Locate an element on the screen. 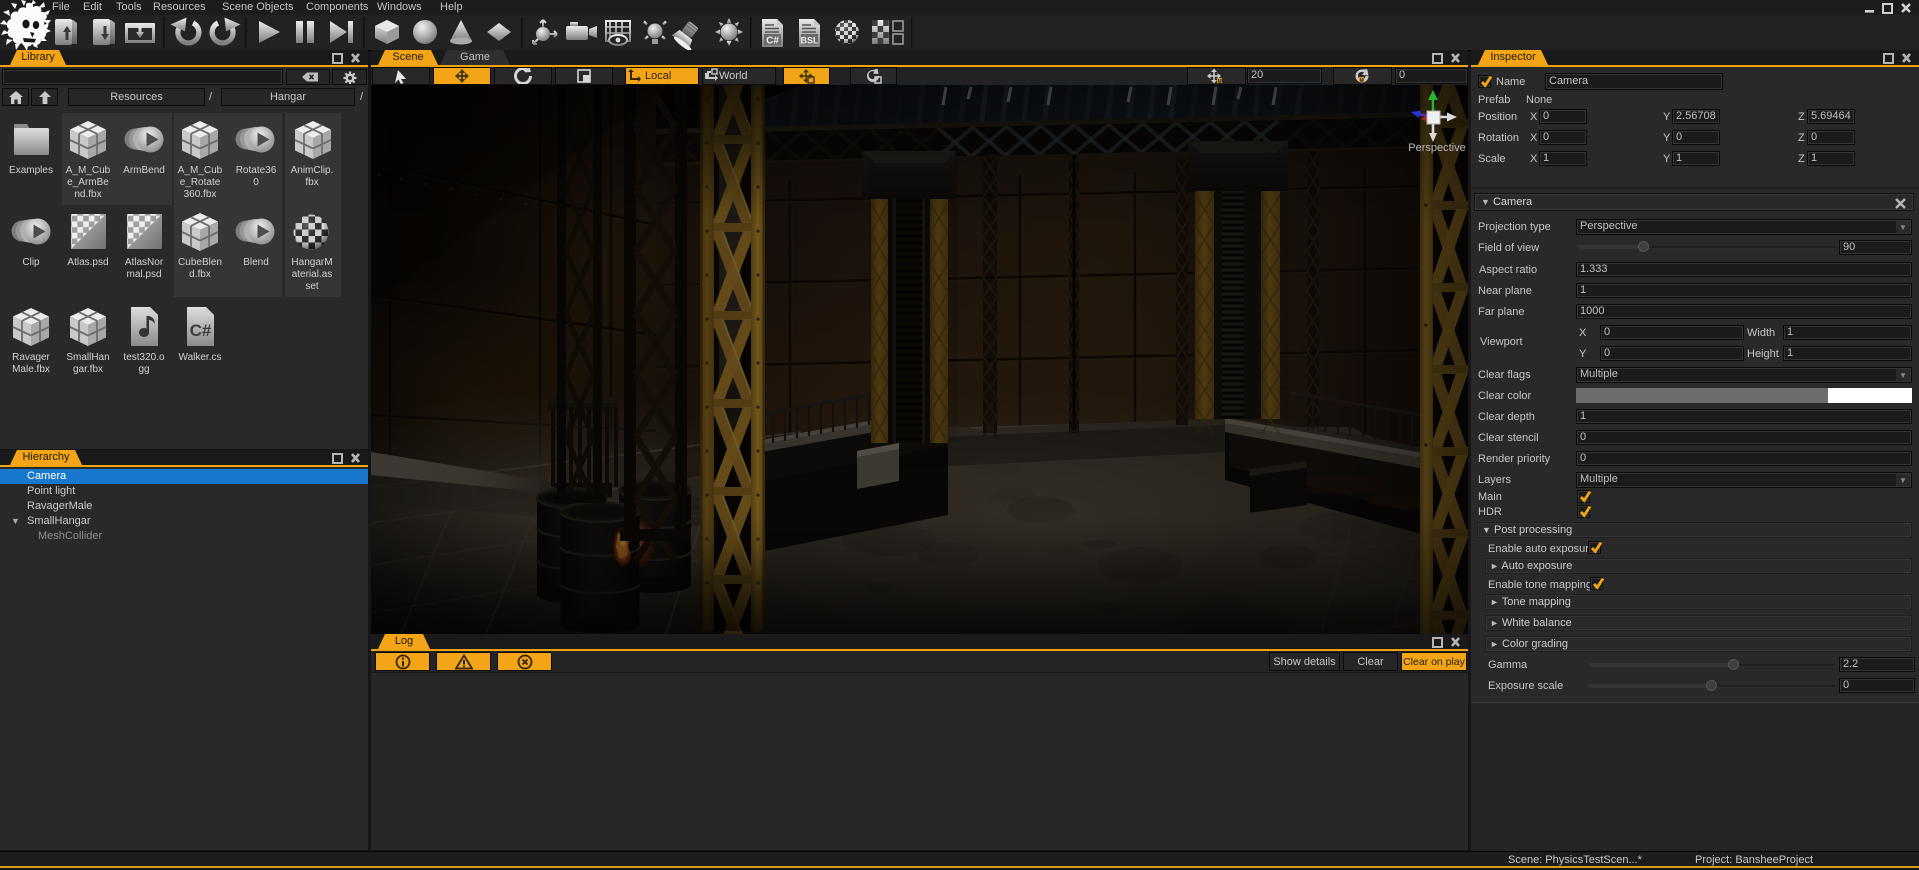  svg-text: C# is located at coordinates (772, 41).